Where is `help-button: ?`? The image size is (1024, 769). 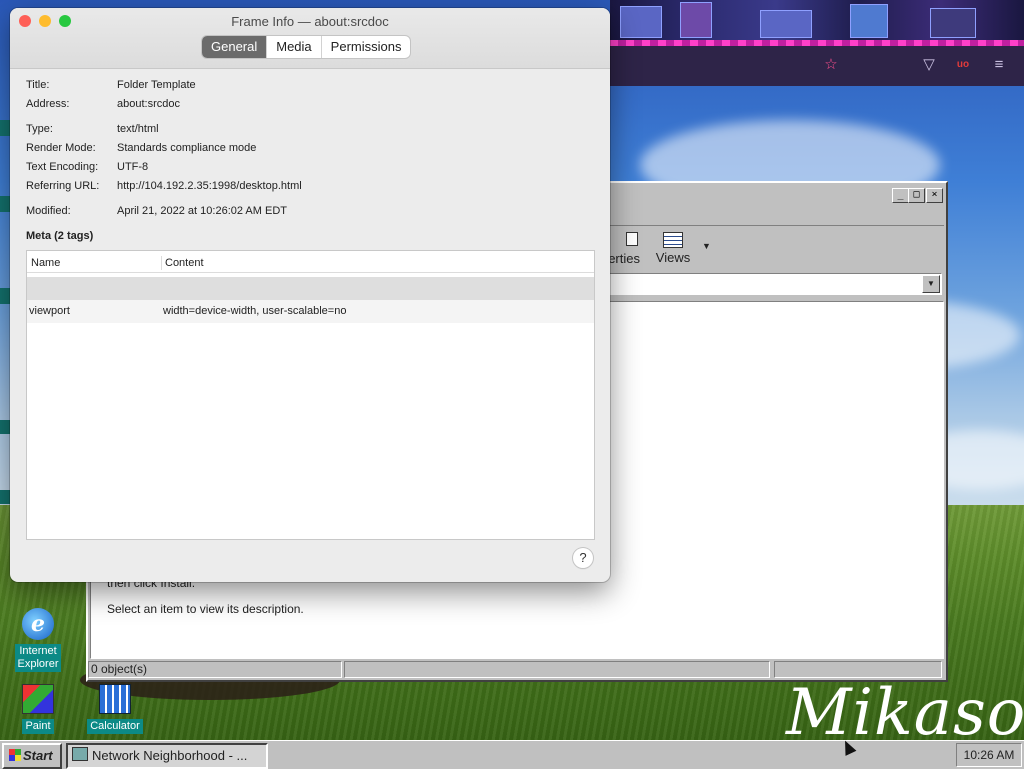 help-button: ? is located at coordinates (583, 558).